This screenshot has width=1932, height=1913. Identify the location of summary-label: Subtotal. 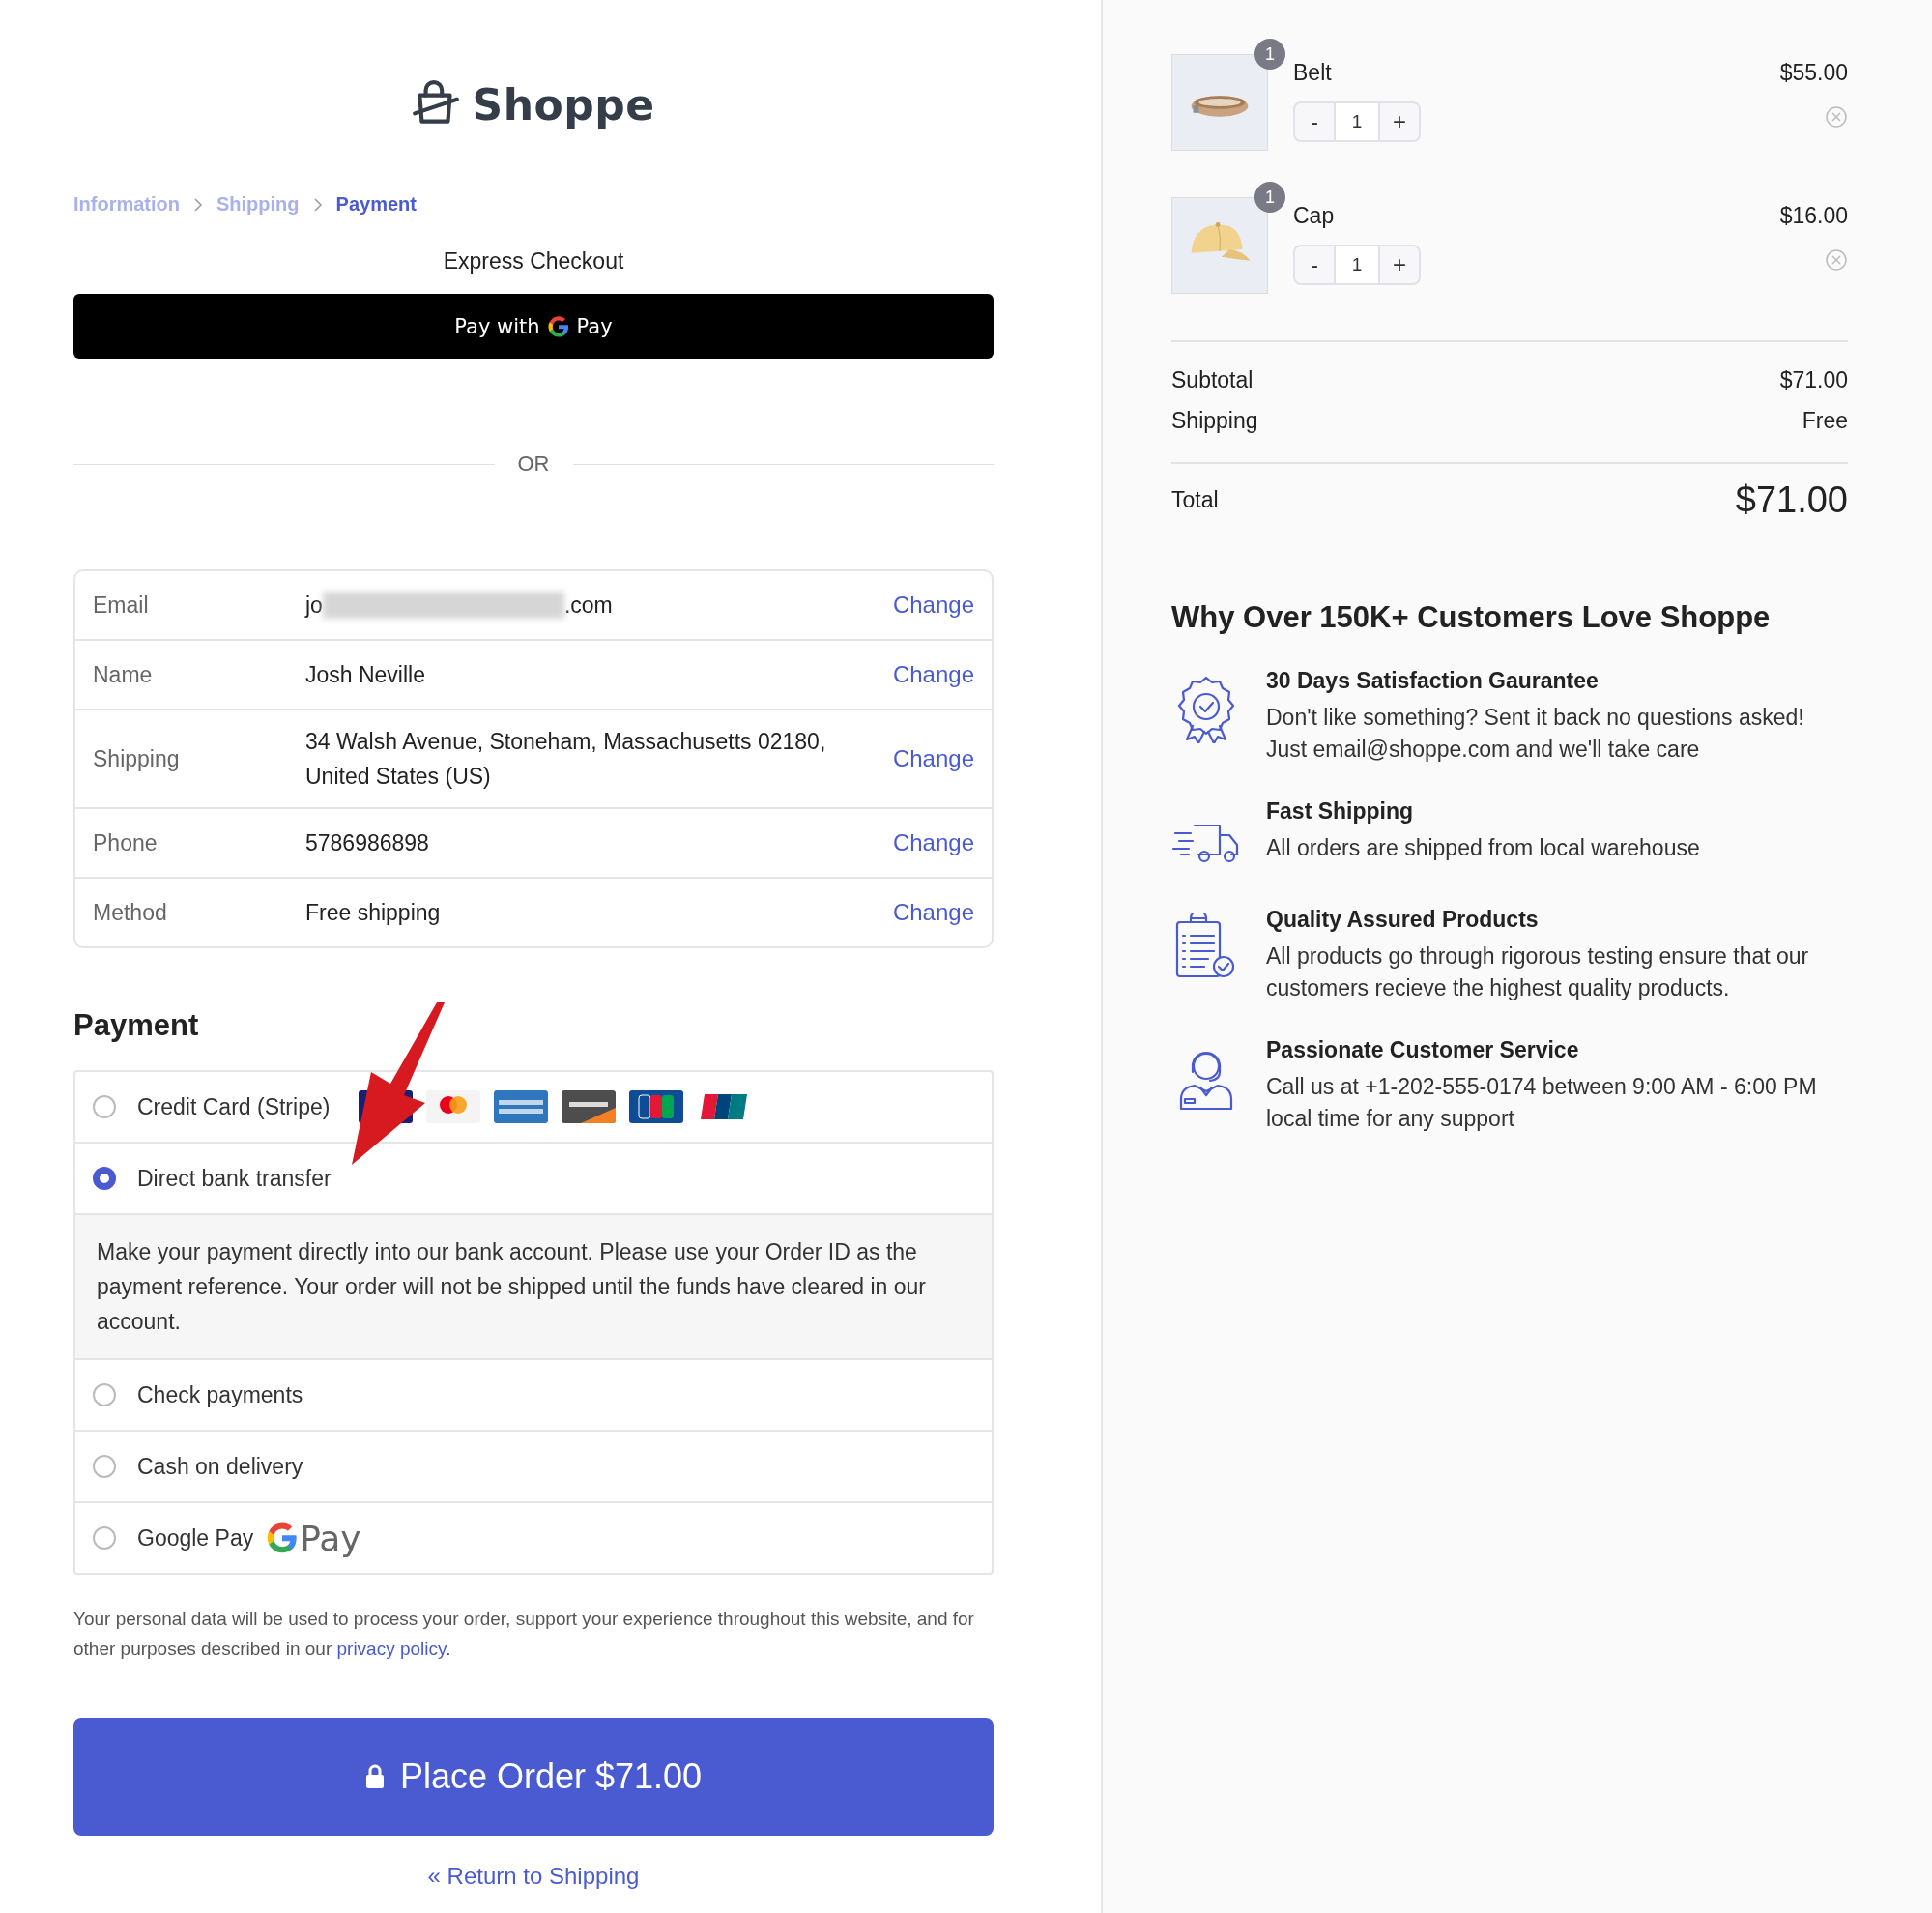
(1212, 380).